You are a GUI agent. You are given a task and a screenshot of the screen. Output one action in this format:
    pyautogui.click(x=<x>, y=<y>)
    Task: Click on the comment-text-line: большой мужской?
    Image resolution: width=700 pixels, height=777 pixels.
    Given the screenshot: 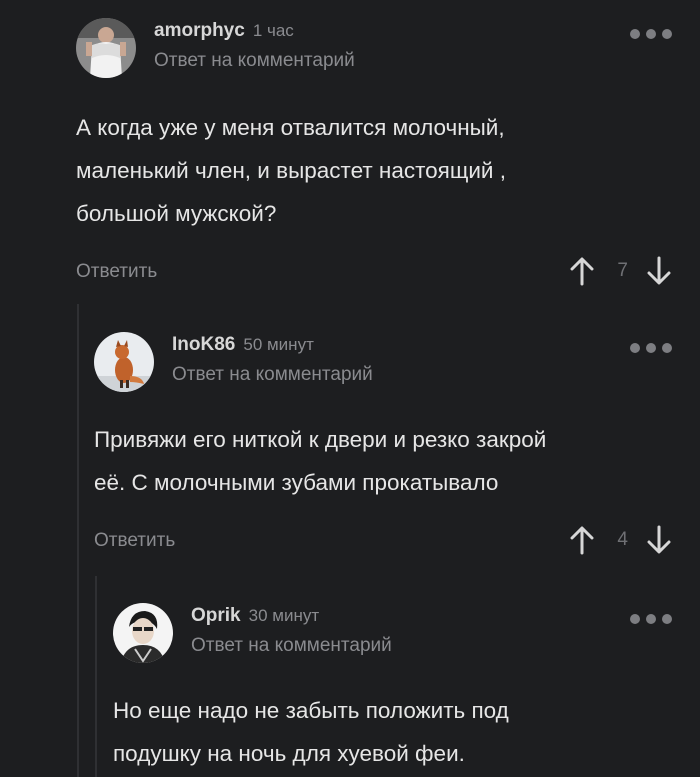 What is the action you would take?
    pyautogui.click(x=176, y=213)
    